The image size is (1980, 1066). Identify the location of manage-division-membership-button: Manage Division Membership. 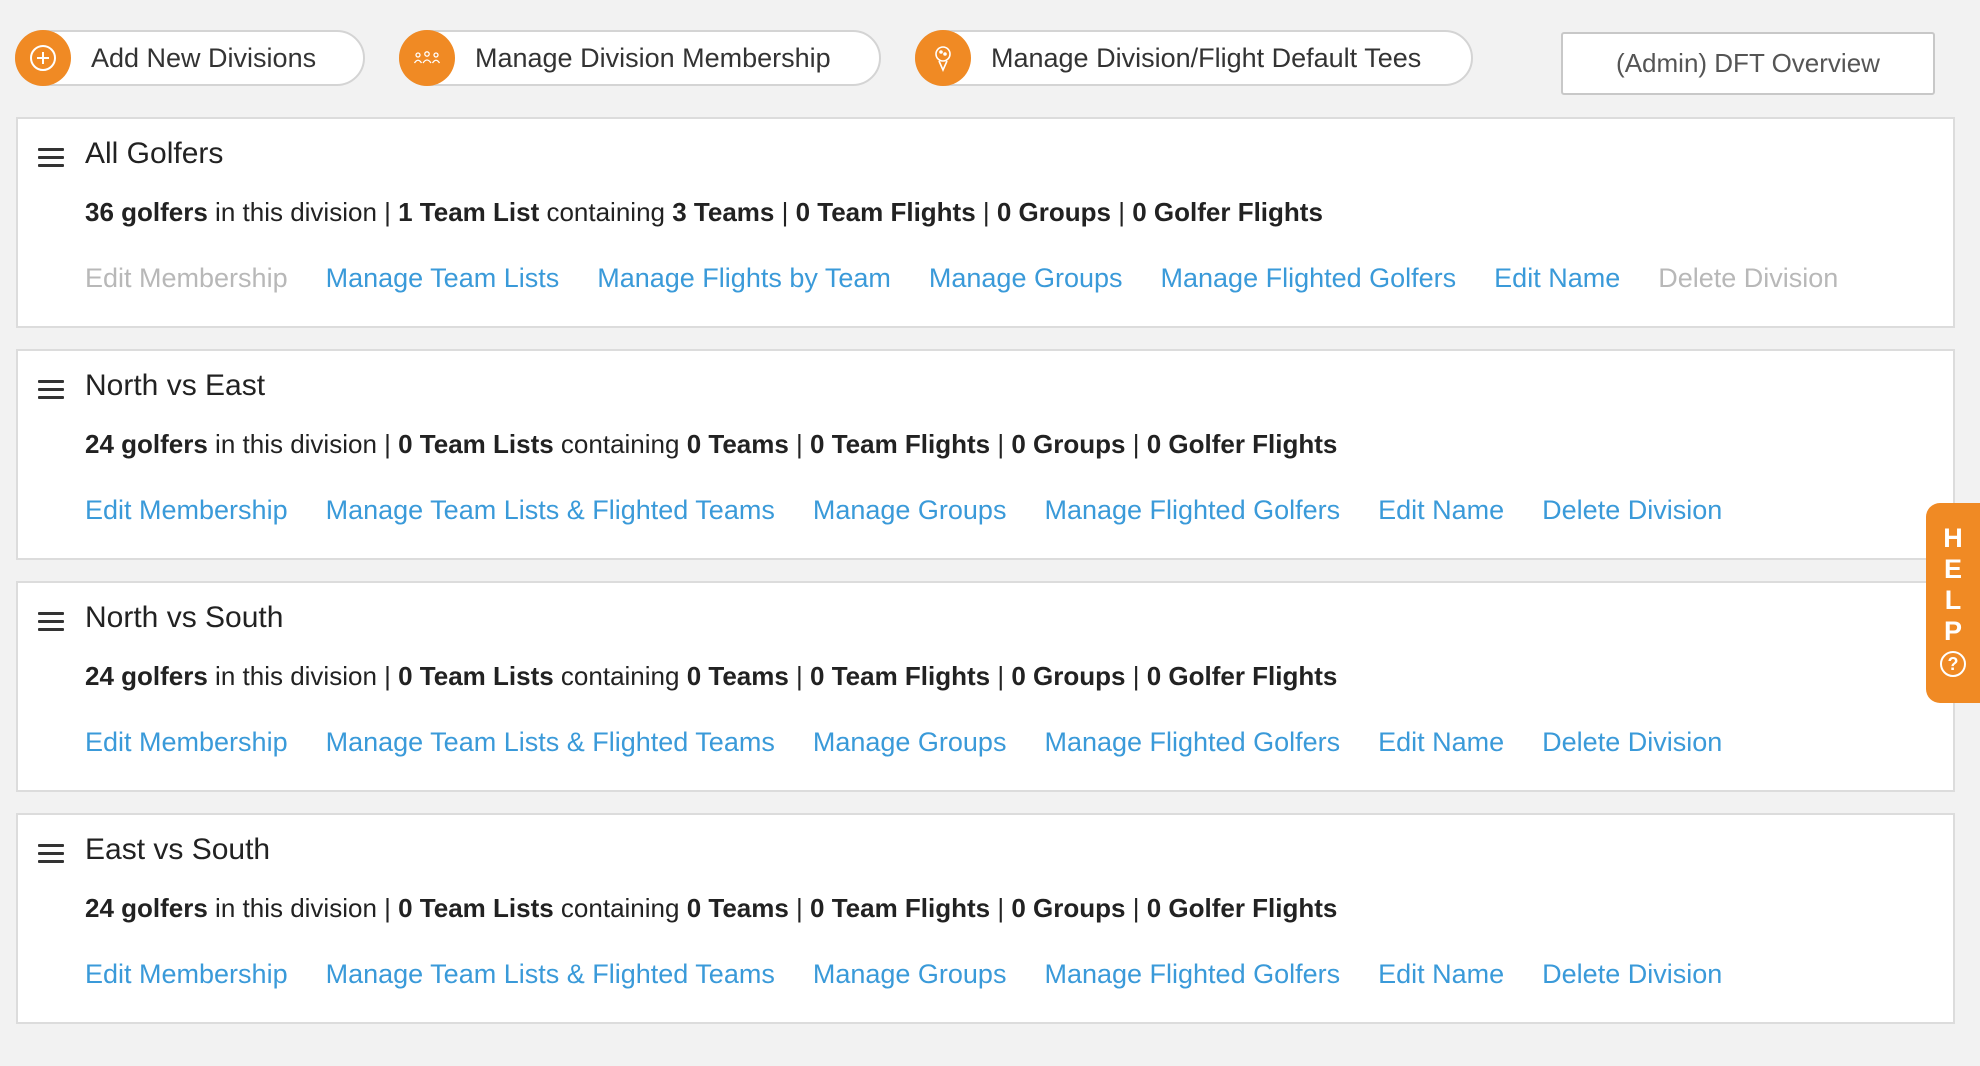
(640, 58).